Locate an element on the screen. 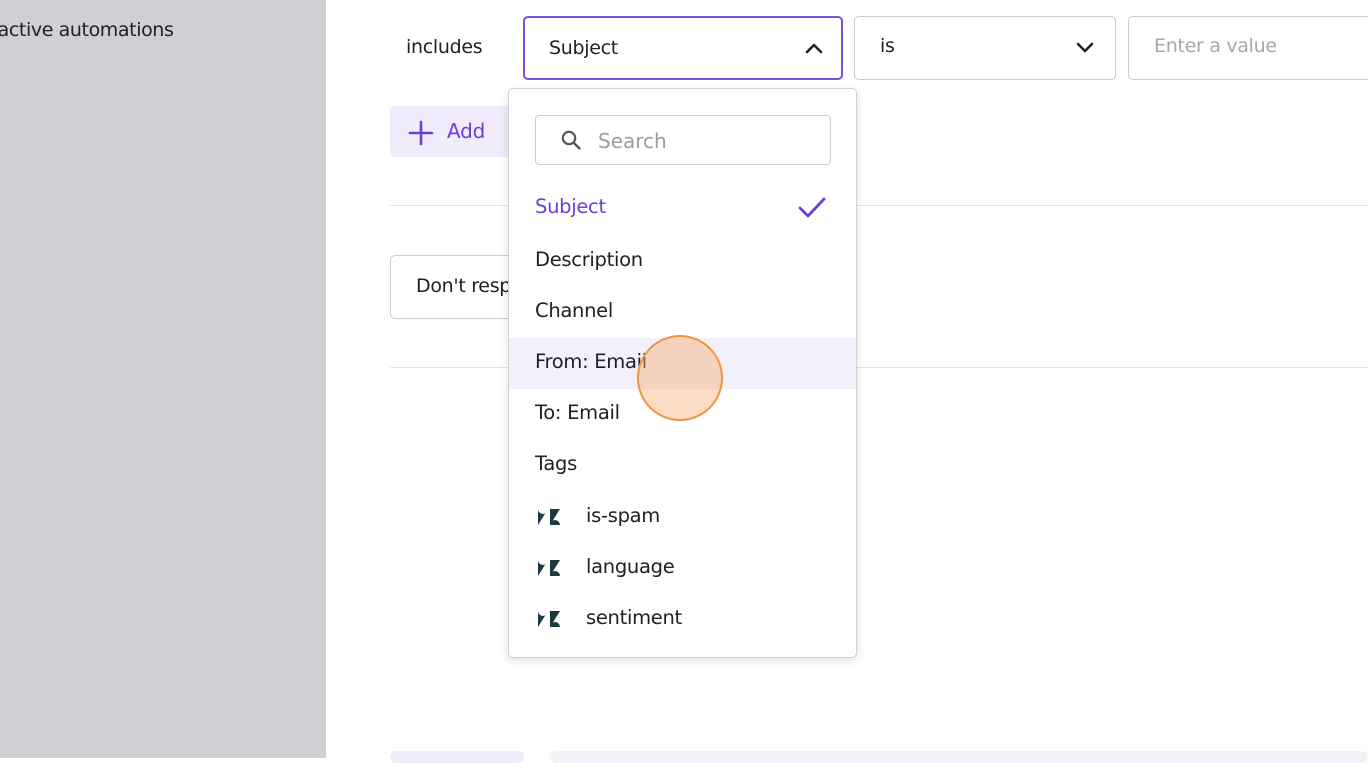 The width and height of the screenshot is (1368, 763). field-select: Subject is located at coordinates (683, 48).